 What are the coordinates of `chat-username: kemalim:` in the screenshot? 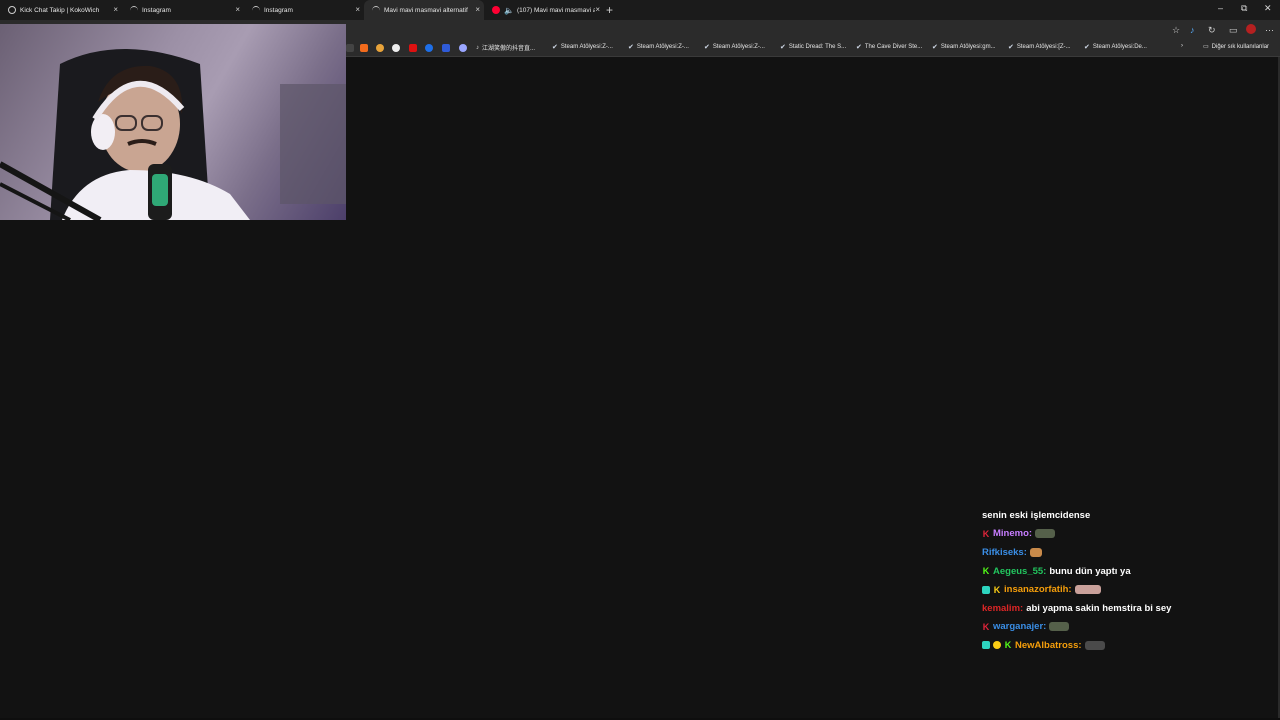 It's located at (1003, 608).